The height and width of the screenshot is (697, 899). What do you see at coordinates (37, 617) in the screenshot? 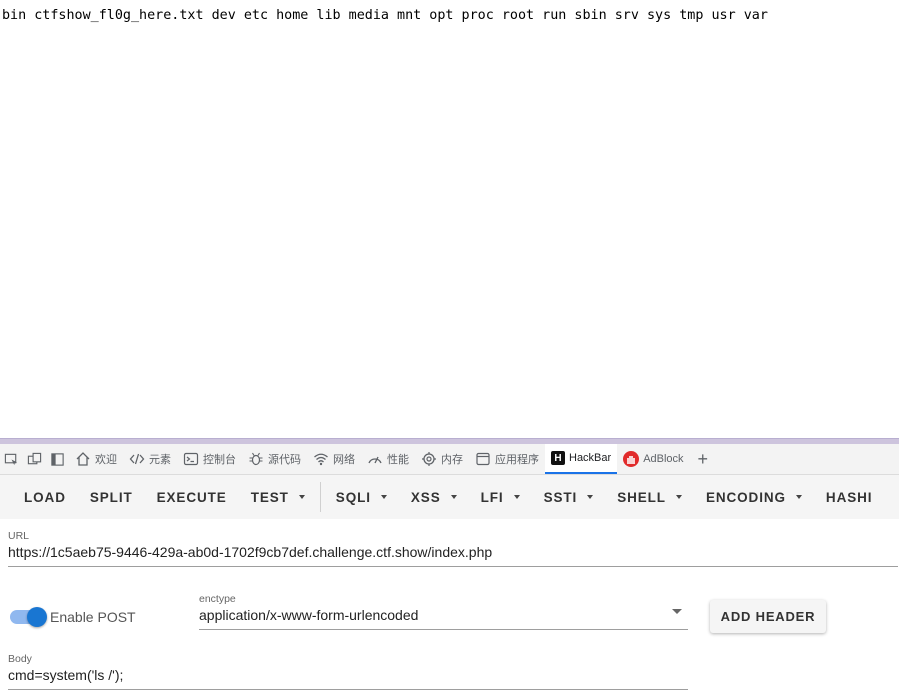
I see `toggle-knob` at bounding box center [37, 617].